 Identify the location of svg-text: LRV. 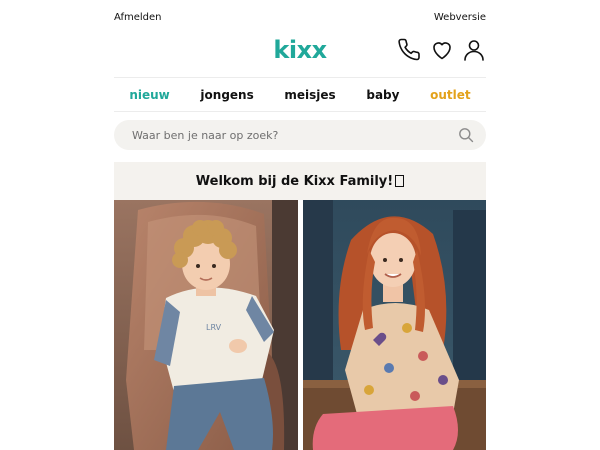
(214, 327).